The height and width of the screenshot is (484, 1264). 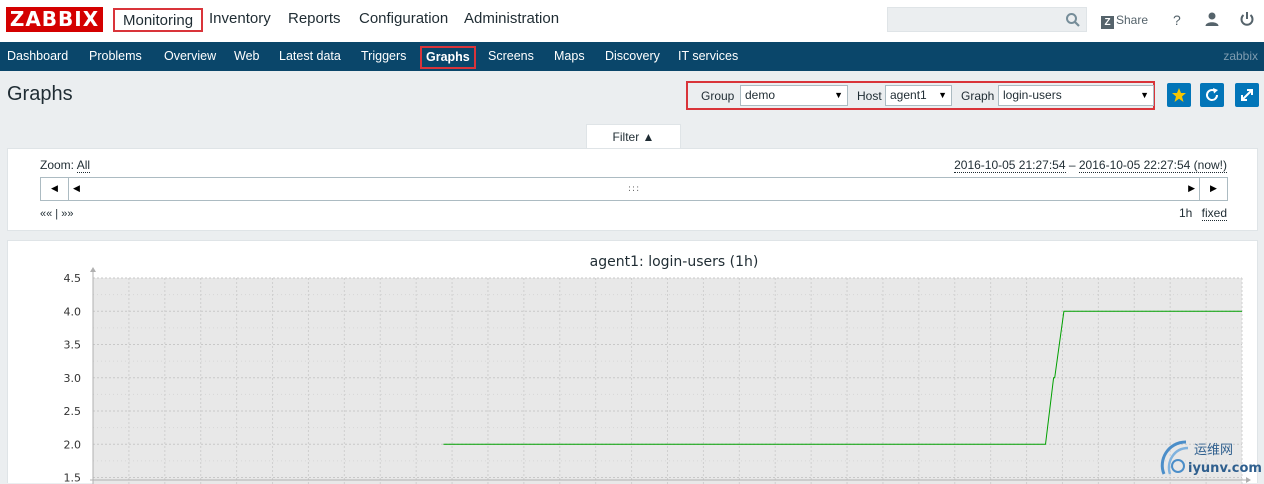 I want to click on graph-select: login-users ▼, so click(x=1076, y=95).